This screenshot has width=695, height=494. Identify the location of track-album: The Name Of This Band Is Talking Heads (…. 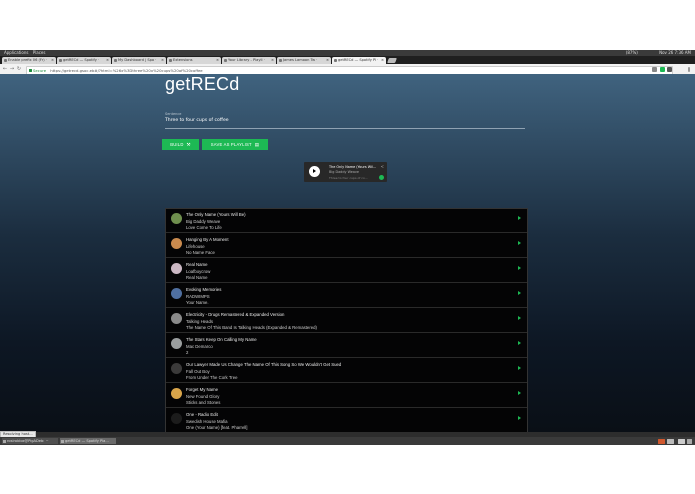
(251, 327).